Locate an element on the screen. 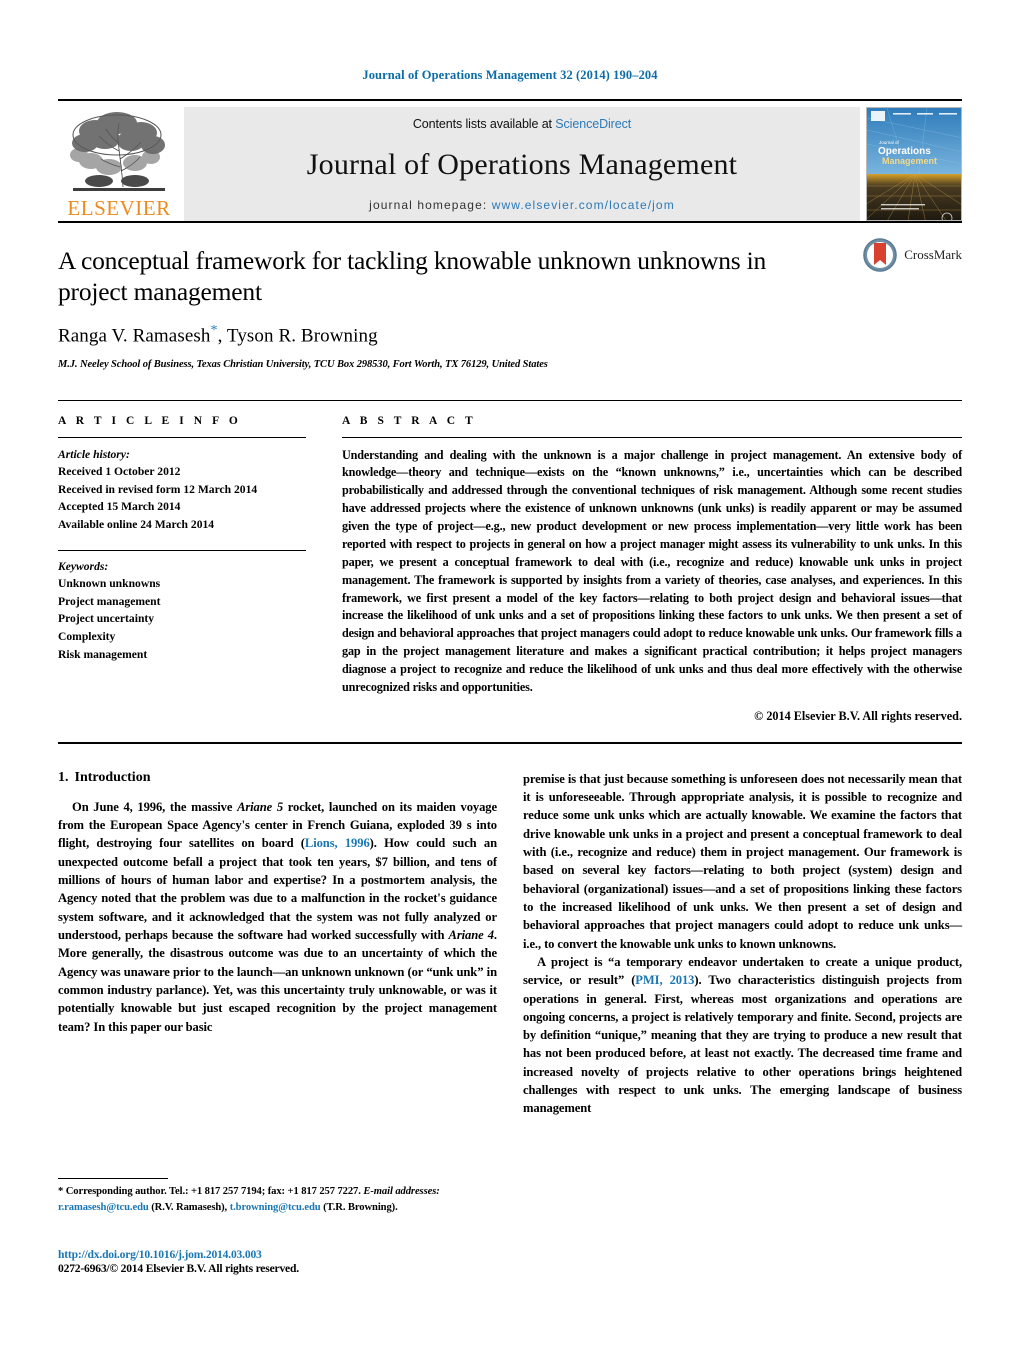 The width and height of the screenshot is (1020, 1351). para-italic: Ariane 4 is located at coordinates (471, 934).